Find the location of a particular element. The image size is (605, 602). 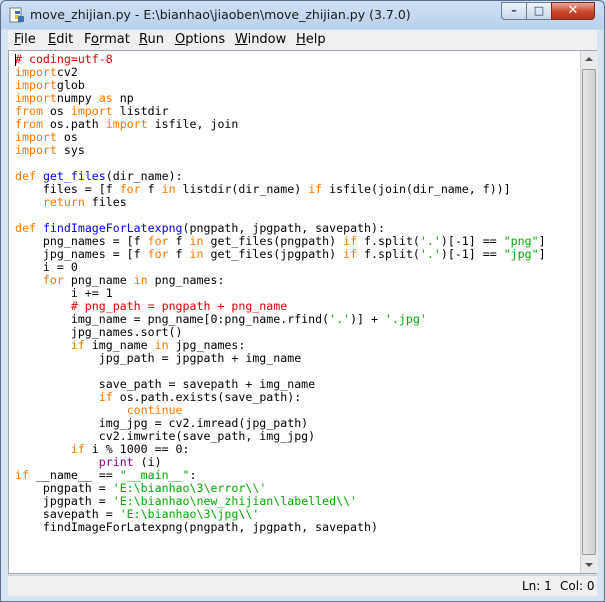

code-token: '.jpg' is located at coordinates (405, 319).